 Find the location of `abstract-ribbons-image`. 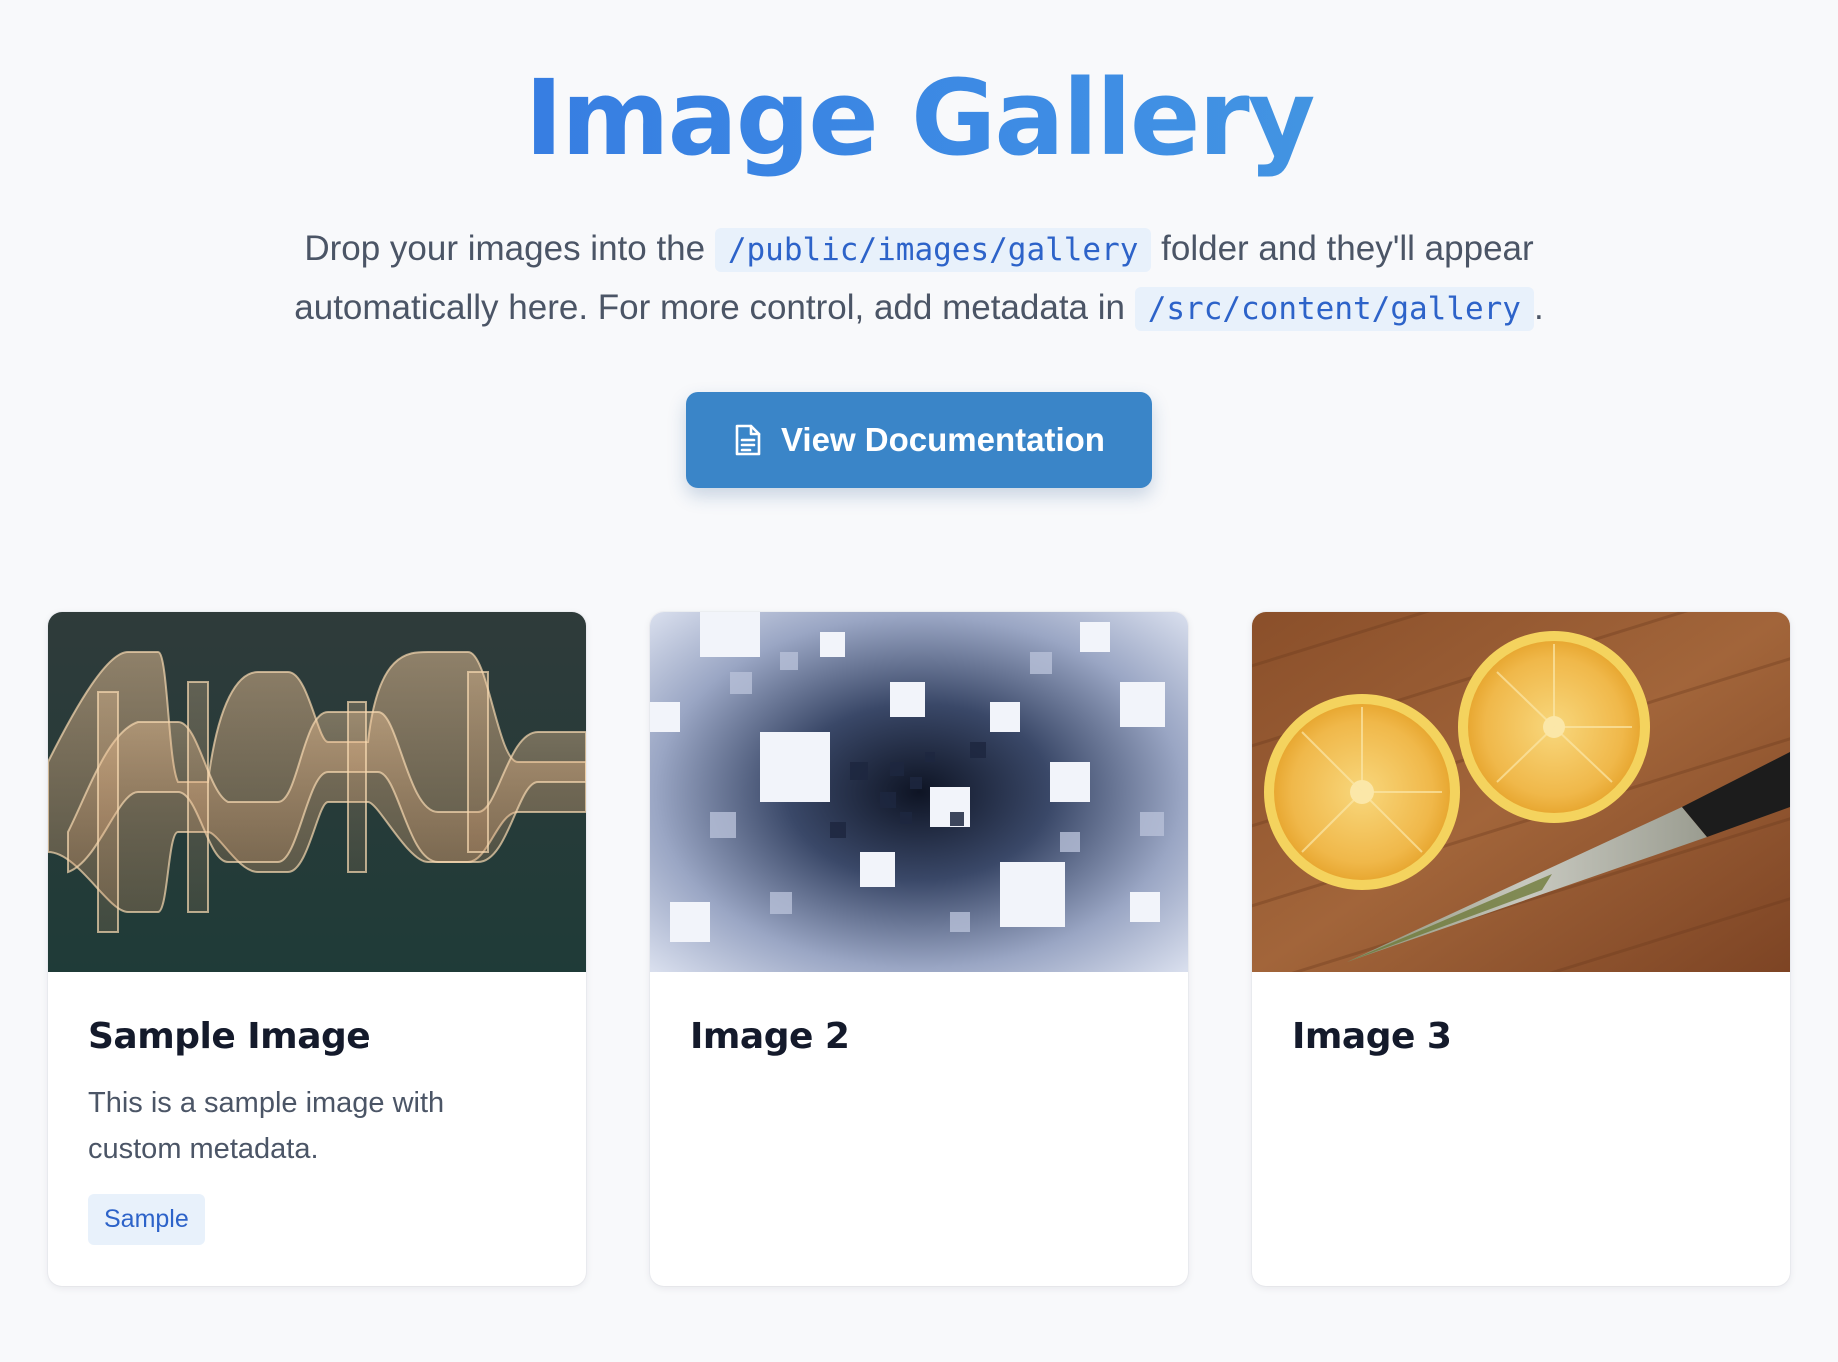

abstract-ribbons-image is located at coordinates (317, 792).